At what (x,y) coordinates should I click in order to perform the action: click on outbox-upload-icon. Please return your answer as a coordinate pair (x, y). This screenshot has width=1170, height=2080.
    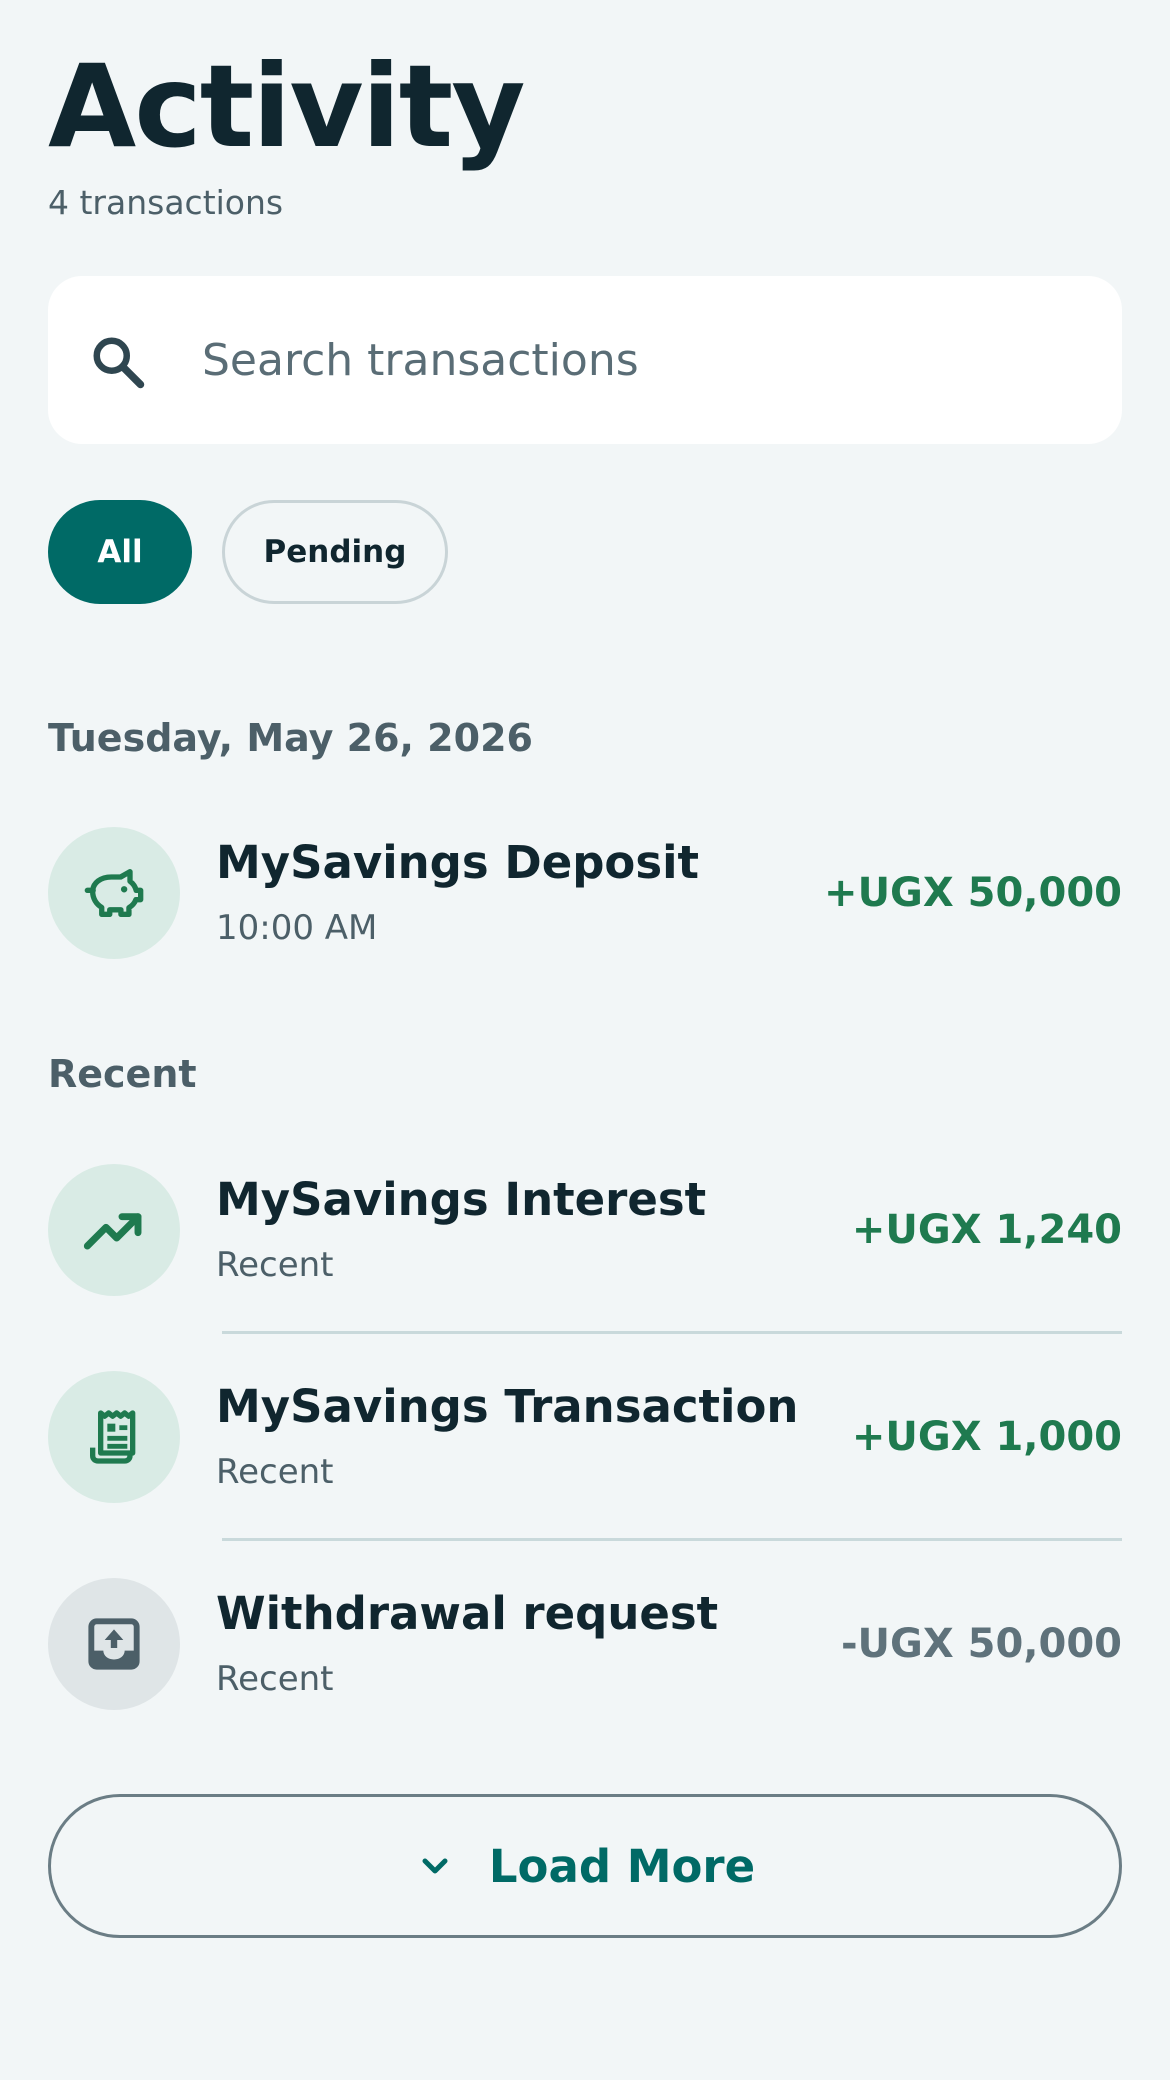
    Looking at the image, I should click on (114, 1644).